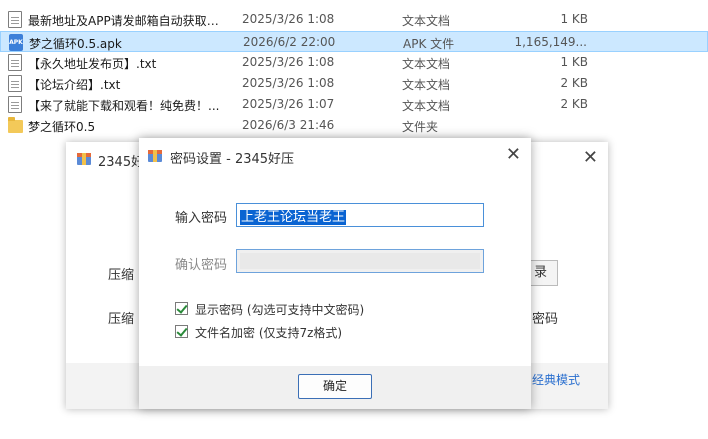 This screenshot has height=439, width=708. What do you see at coordinates (121, 162) in the screenshot?
I see `dialog-title: 2345好` at bounding box center [121, 162].